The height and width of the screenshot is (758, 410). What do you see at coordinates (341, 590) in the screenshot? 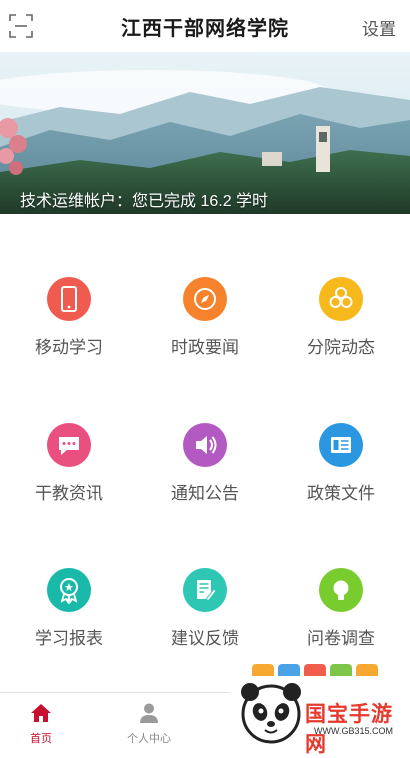
I see `bulb-icon` at bounding box center [341, 590].